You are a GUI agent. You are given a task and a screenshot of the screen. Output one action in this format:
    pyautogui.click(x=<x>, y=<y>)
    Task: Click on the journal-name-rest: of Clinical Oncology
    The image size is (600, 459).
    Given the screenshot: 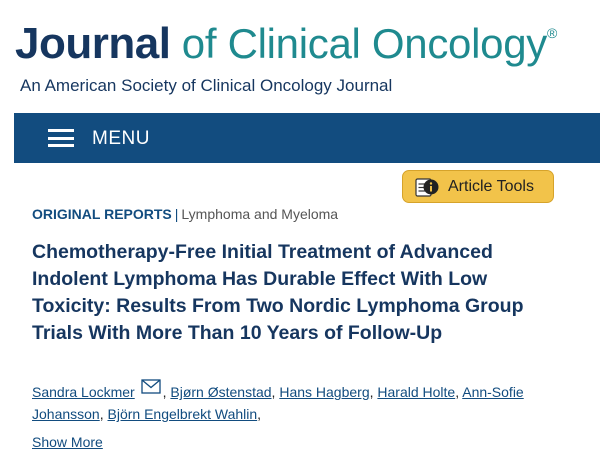 What is the action you would take?
    pyautogui.click(x=358, y=43)
    